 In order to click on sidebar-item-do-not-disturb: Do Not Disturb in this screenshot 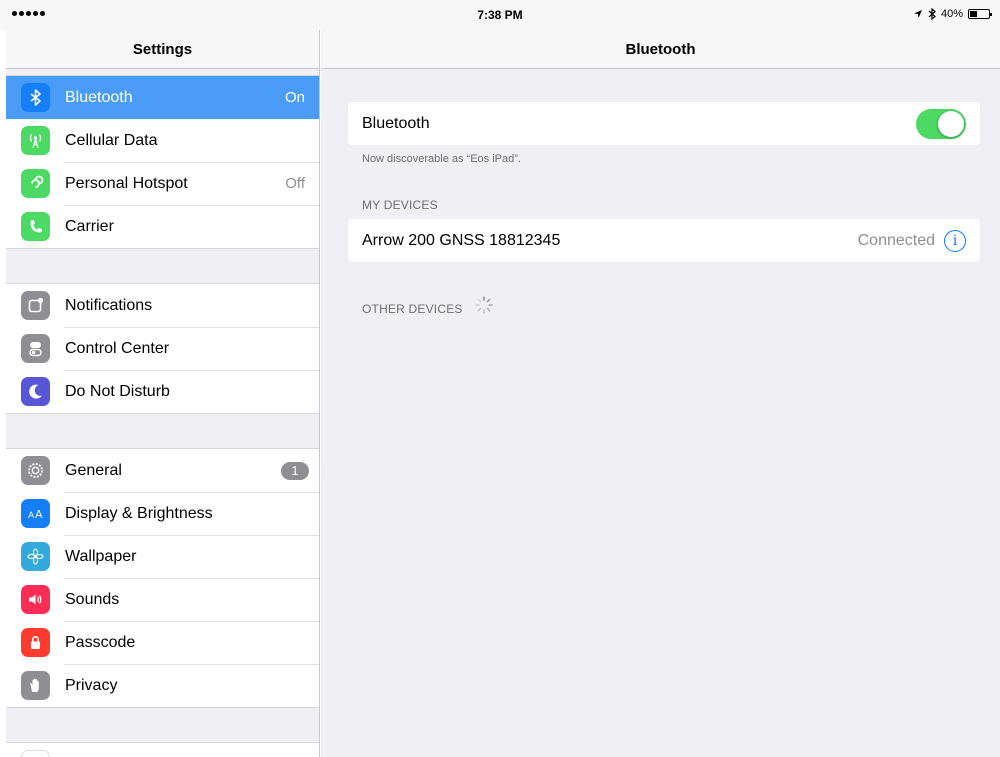, I will do `click(162, 391)`.